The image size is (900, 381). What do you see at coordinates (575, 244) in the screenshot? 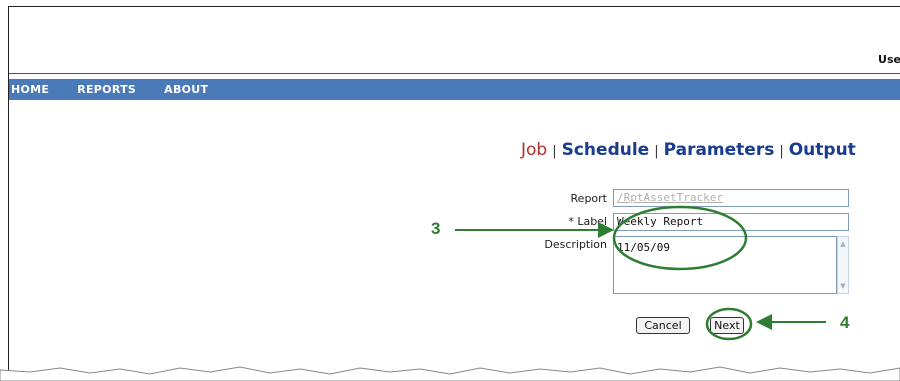
I see `description-label: Description` at bounding box center [575, 244].